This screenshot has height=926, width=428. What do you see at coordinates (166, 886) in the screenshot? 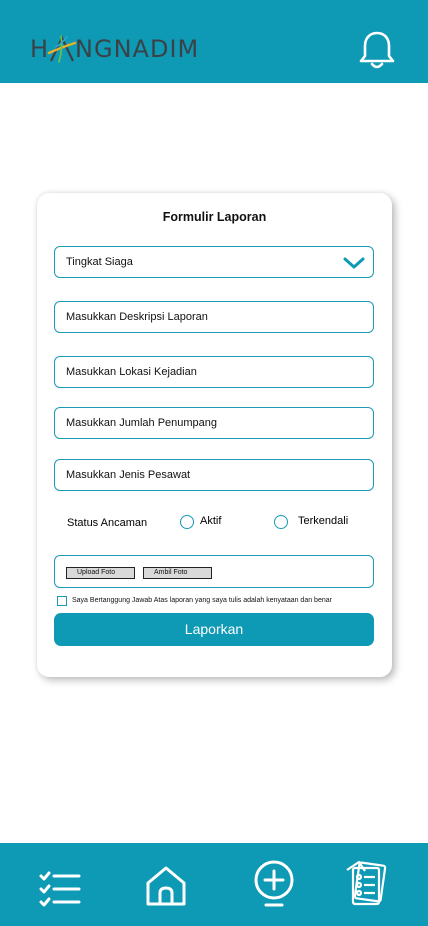
I see `home-icon` at bounding box center [166, 886].